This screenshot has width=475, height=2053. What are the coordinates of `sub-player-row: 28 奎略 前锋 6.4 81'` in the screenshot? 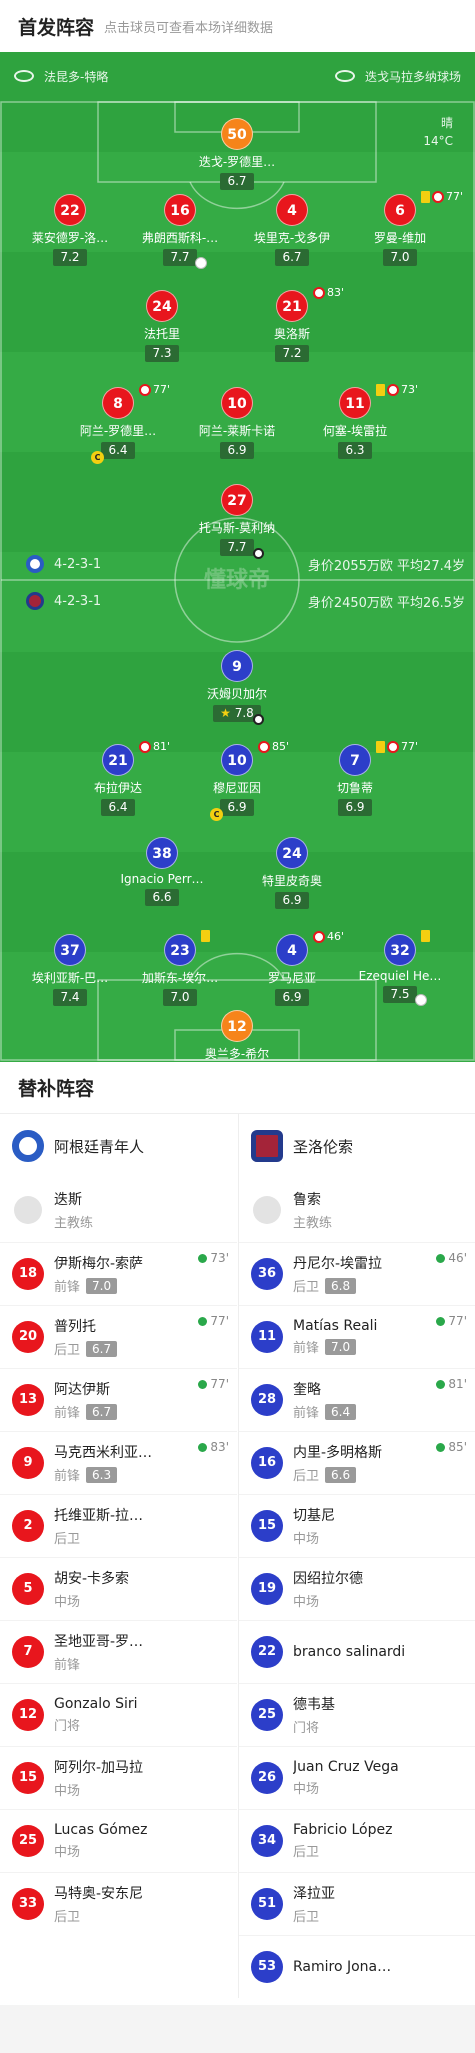 It's located at (357, 1399).